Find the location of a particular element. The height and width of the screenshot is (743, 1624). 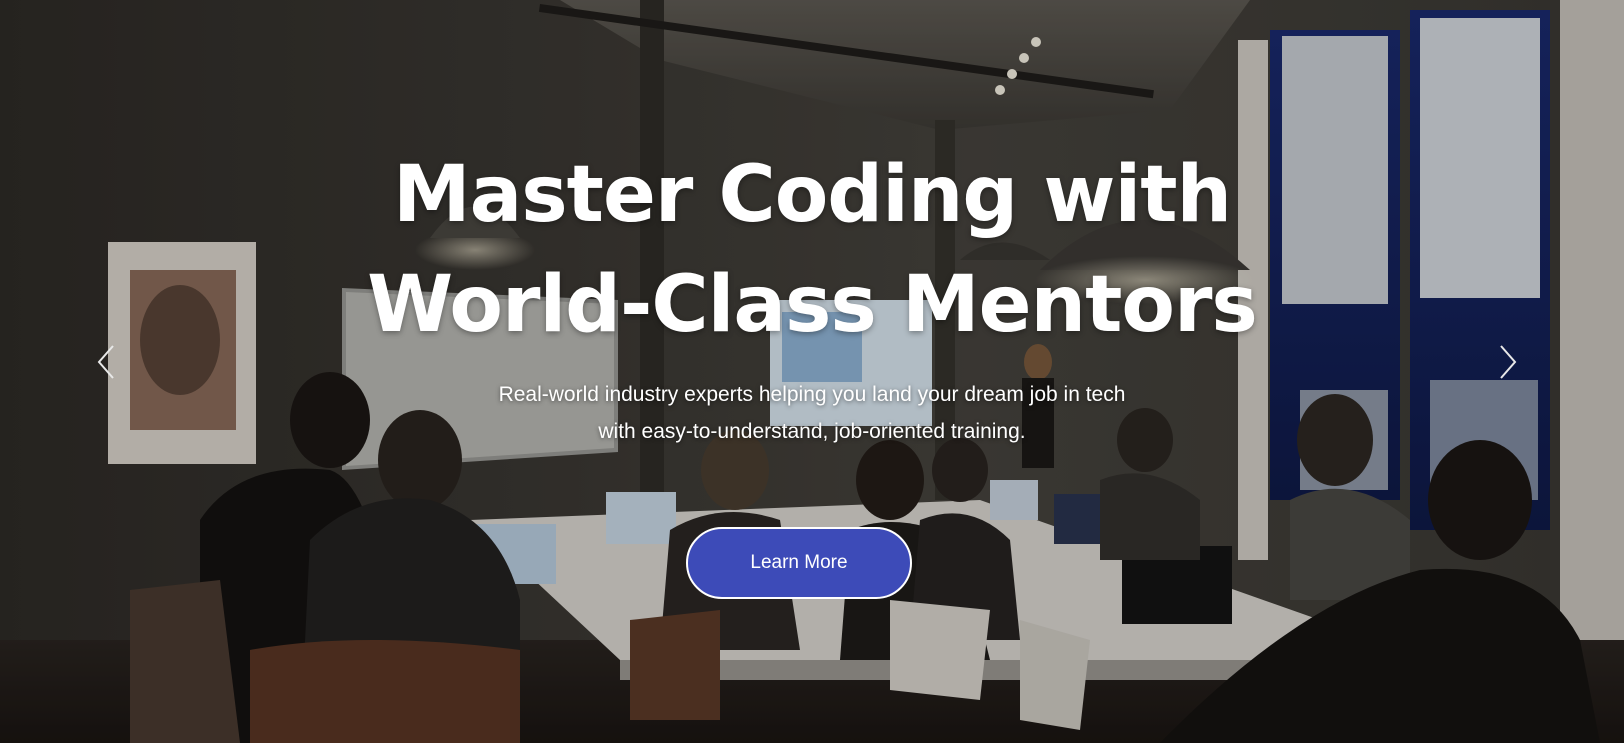

carousel-next-button is located at coordinates (1508, 362).